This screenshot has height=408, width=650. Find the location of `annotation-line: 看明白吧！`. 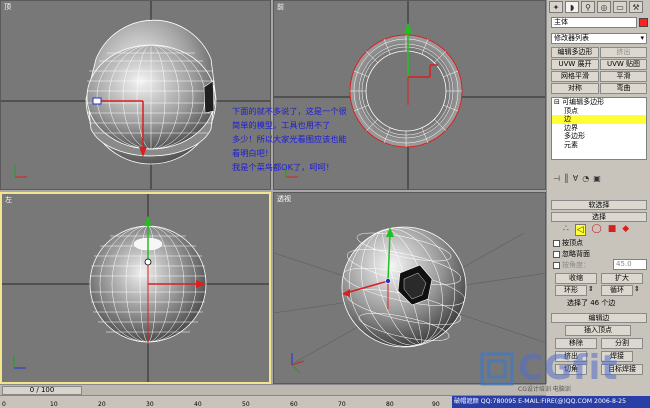

annotation-line: 看明白吧！ is located at coordinates (252, 153).